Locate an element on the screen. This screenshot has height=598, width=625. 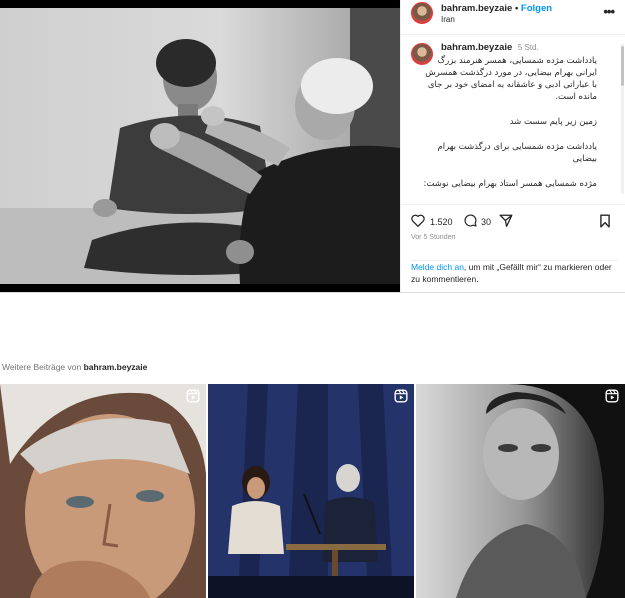
post-header: bahram.beyzaie • Folgen Iran ••• is located at coordinates (513, 17).